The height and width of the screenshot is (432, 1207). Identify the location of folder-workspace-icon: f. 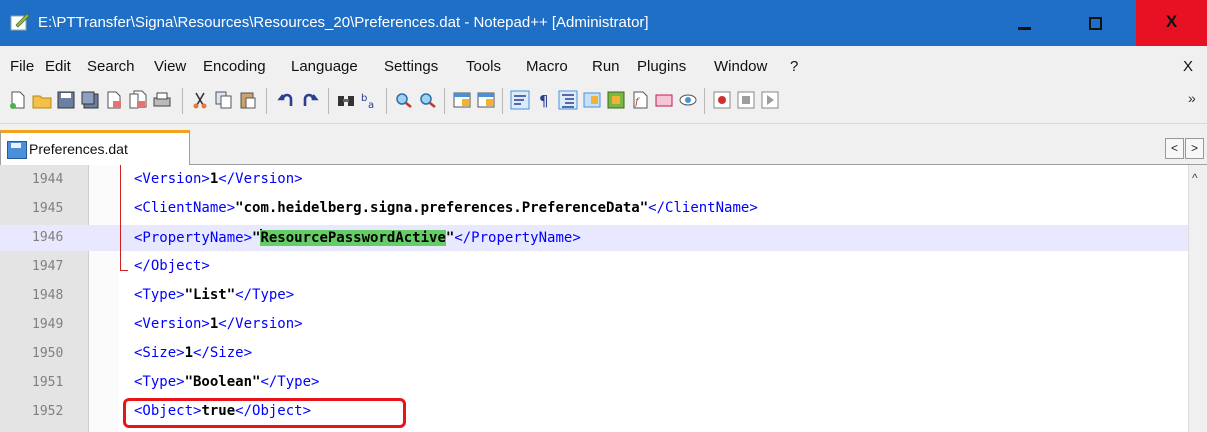
(640, 100).